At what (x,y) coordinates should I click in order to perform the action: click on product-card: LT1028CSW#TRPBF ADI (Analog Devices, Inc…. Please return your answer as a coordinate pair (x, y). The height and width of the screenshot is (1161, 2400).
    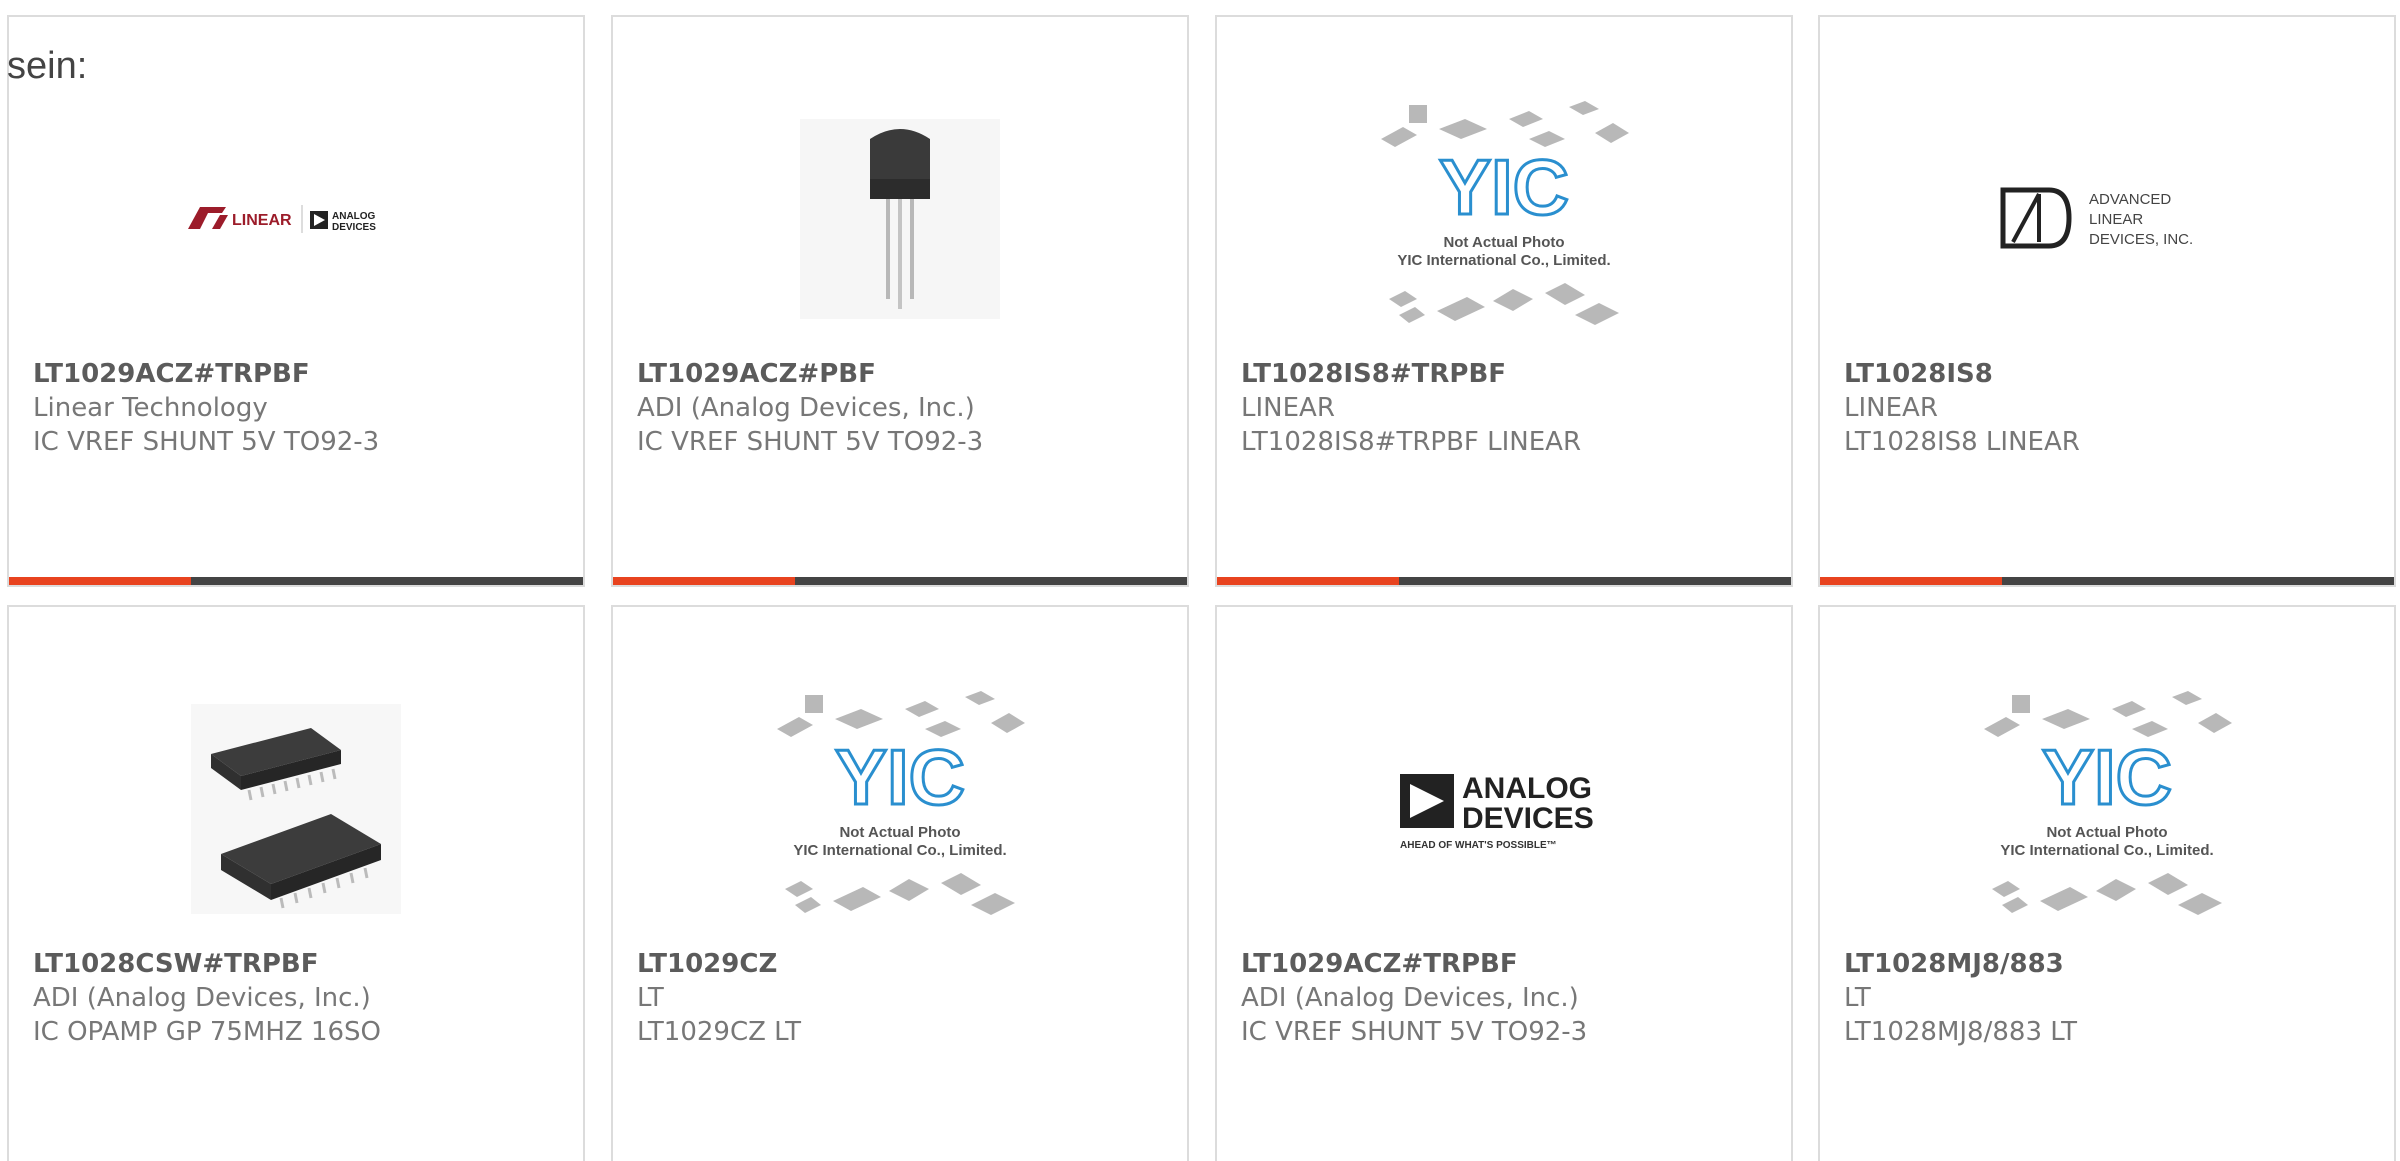
    Looking at the image, I should click on (296, 883).